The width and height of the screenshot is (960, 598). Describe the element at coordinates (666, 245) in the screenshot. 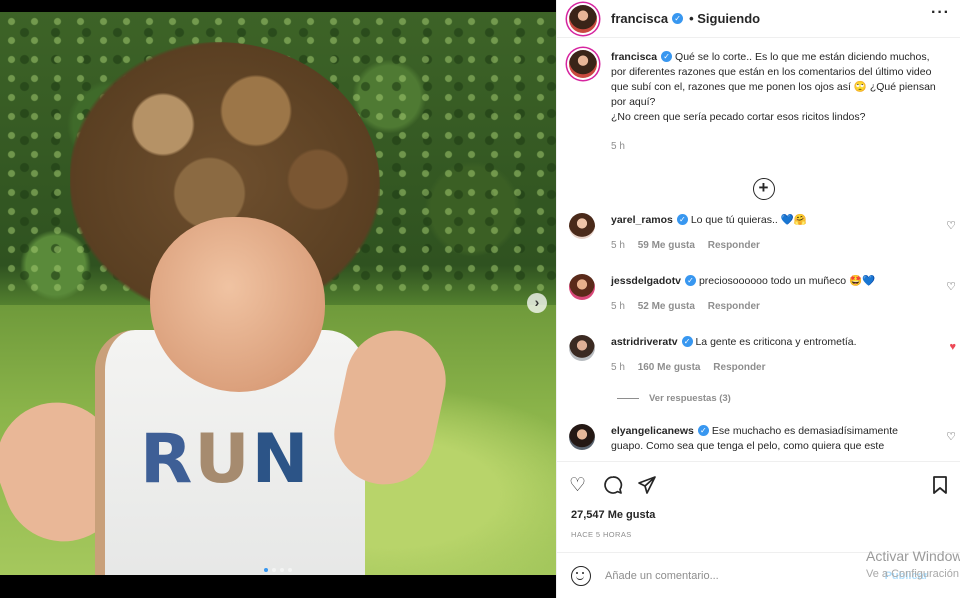

I see `comment-likes: 59 Me gusta` at that location.